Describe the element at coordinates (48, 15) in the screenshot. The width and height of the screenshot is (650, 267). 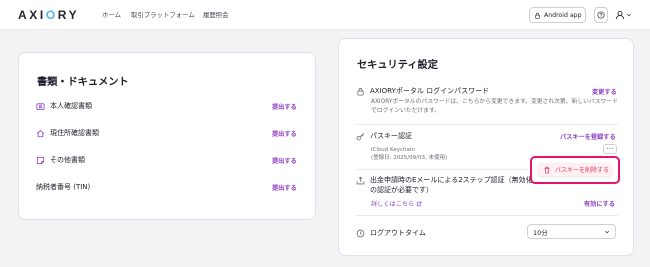
I see `axiory-logo: AXIORY` at that location.